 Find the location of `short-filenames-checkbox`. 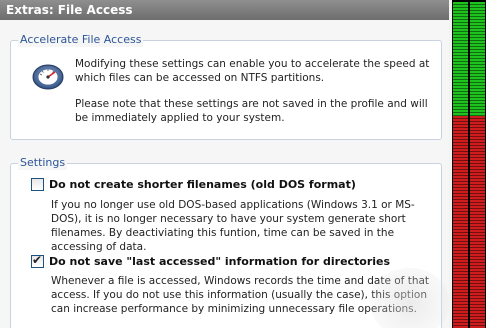

short-filenames-checkbox is located at coordinates (37, 184).